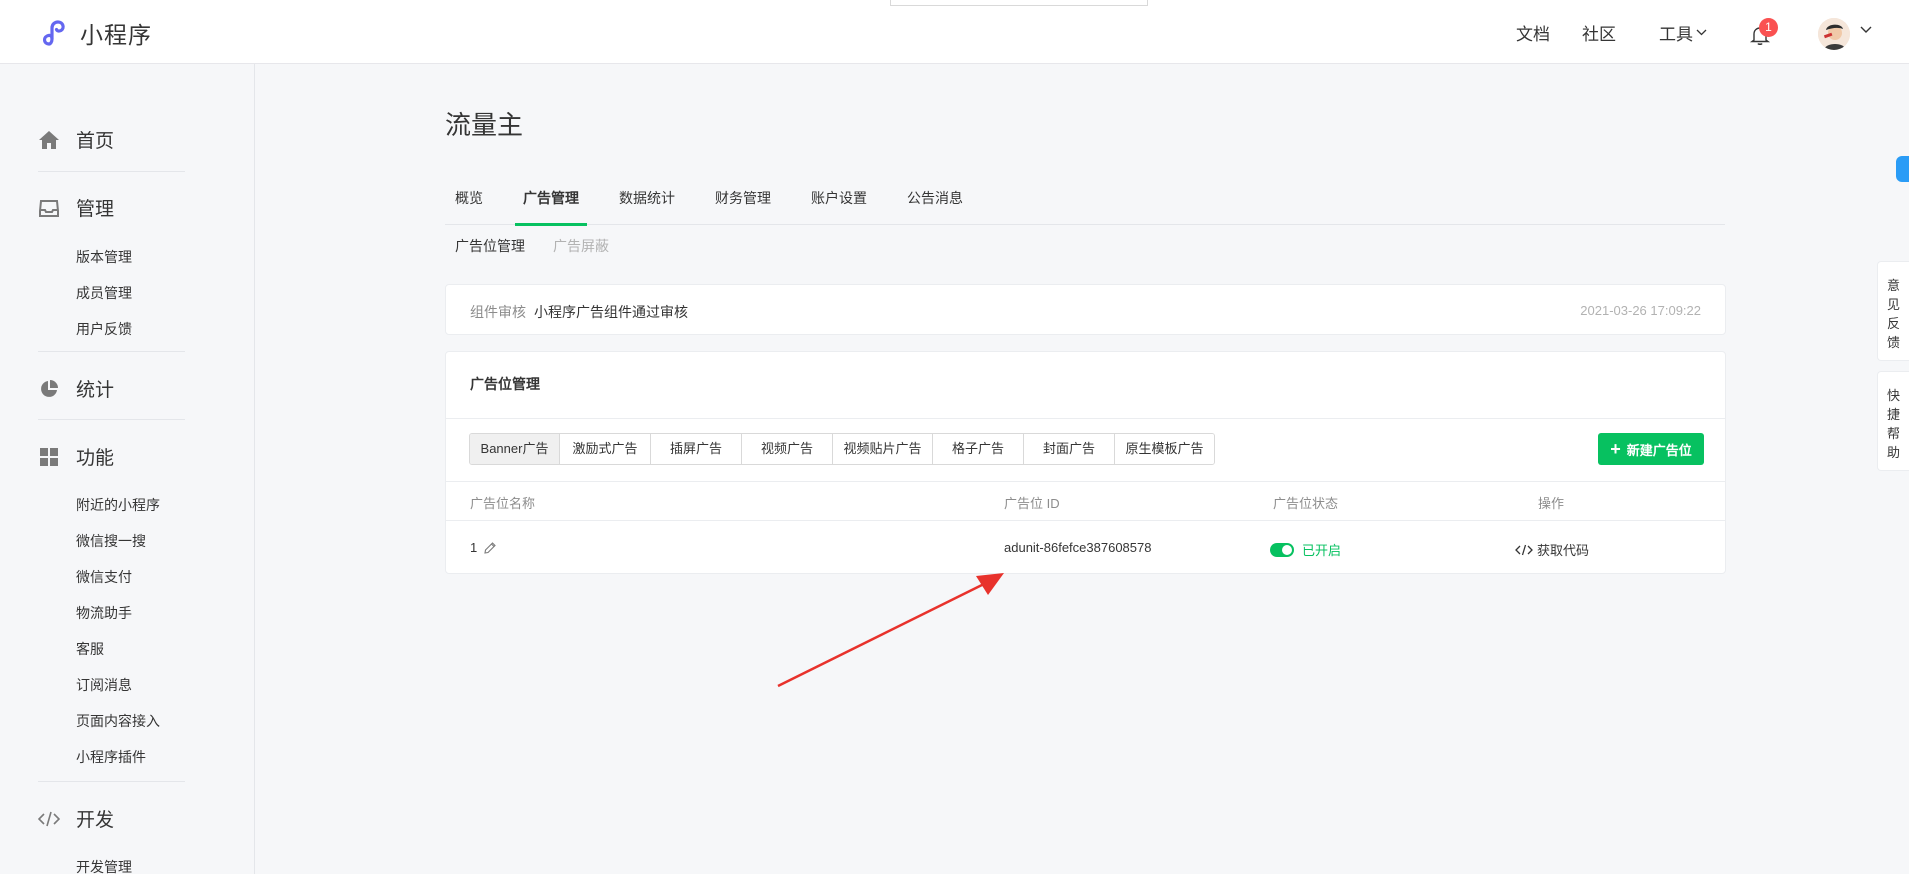 This screenshot has width=1909, height=874. Describe the element at coordinates (49, 208) in the screenshot. I see `inbox-icon` at that location.